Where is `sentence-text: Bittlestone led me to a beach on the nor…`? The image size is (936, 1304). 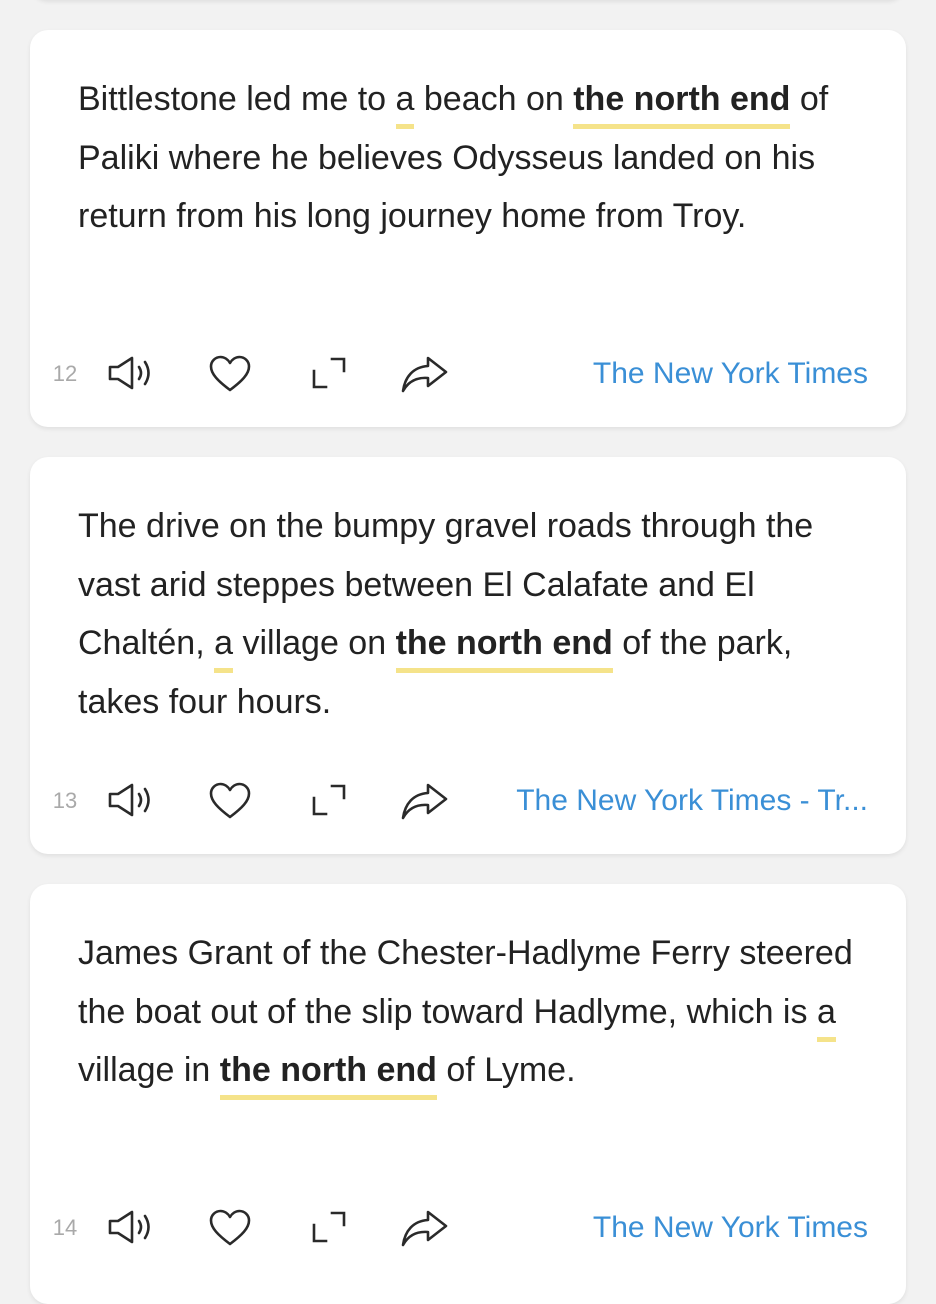
sentence-text: Bittlestone led me to a beach on the nor… is located at coordinates (453, 157).